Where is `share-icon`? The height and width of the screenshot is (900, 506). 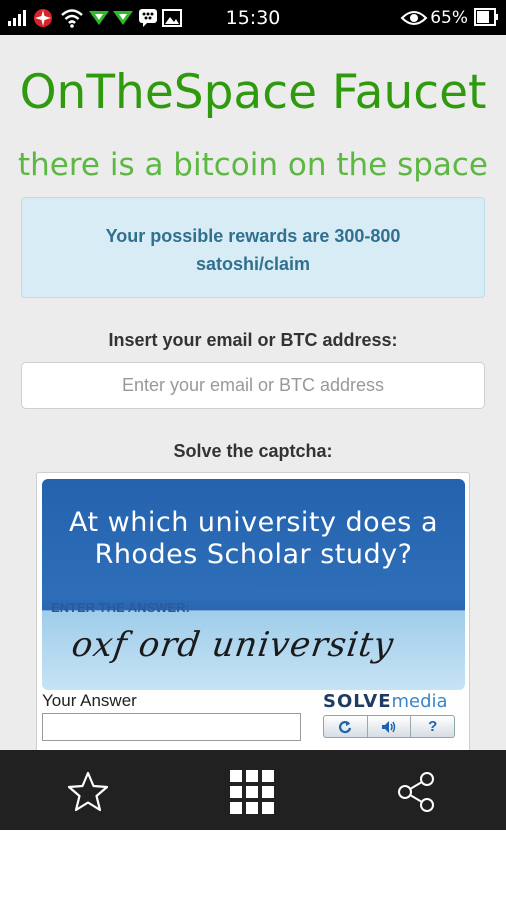 share-icon is located at coordinates (416, 792).